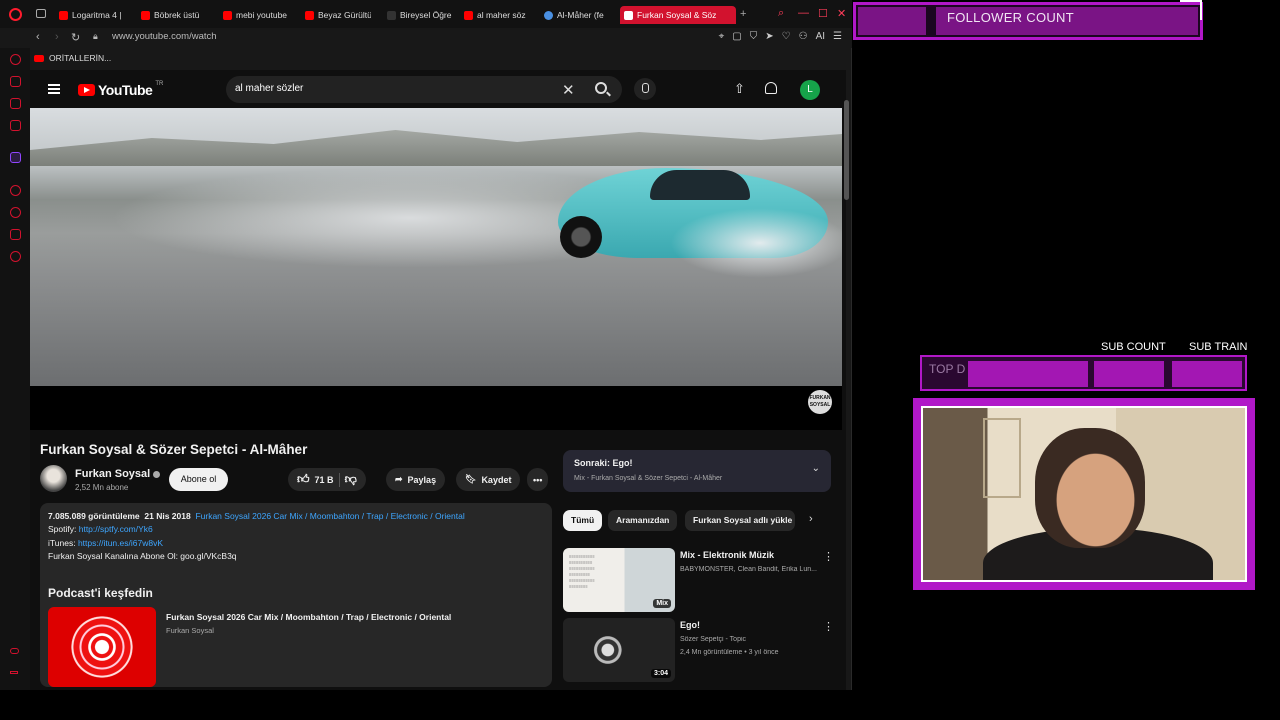  What do you see at coordinates (15, 234) in the screenshot?
I see `pinboard-icon` at bounding box center [15, 234].